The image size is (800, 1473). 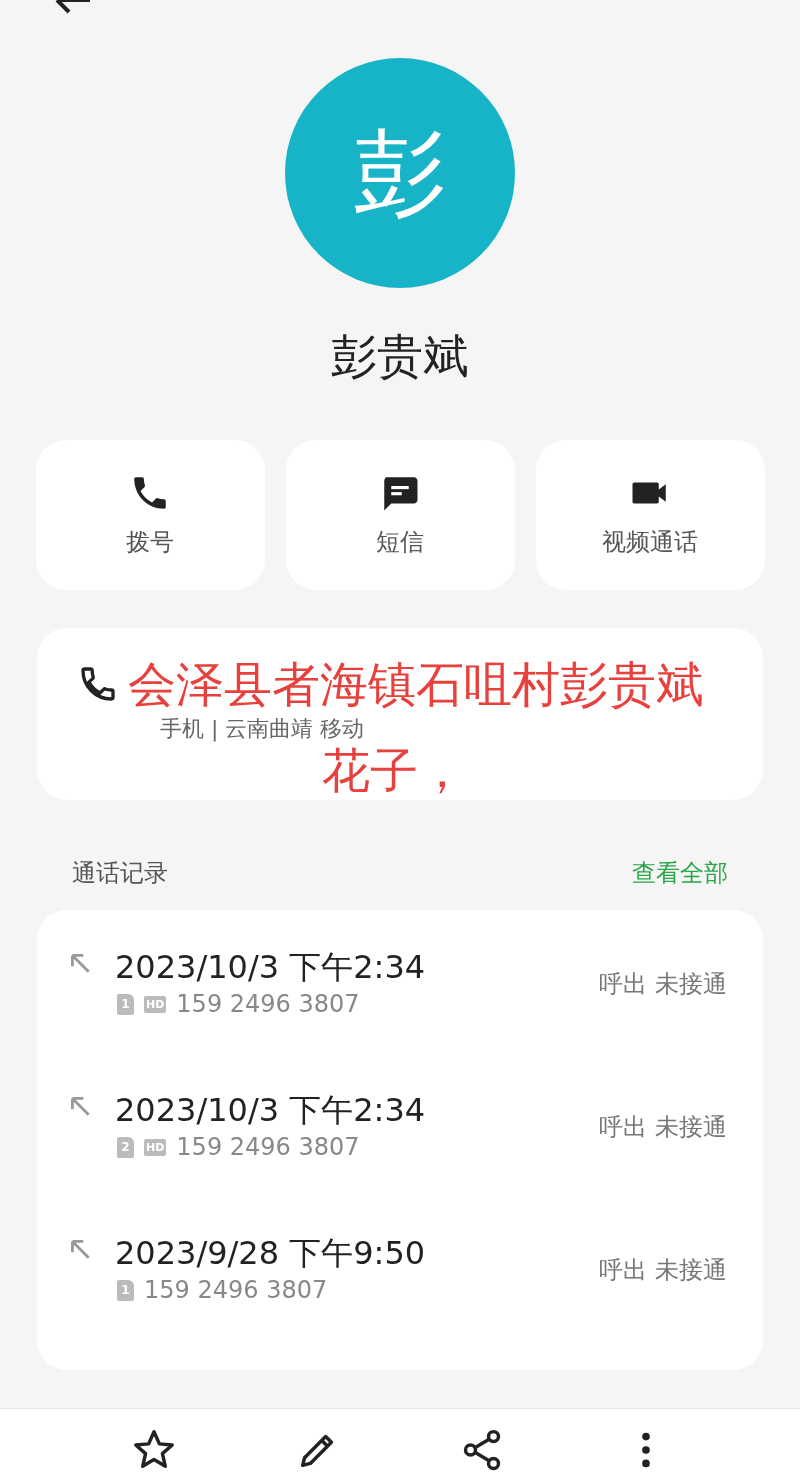 I want to click on contact-name: 彭贵斌, so click(x=400, y=356).